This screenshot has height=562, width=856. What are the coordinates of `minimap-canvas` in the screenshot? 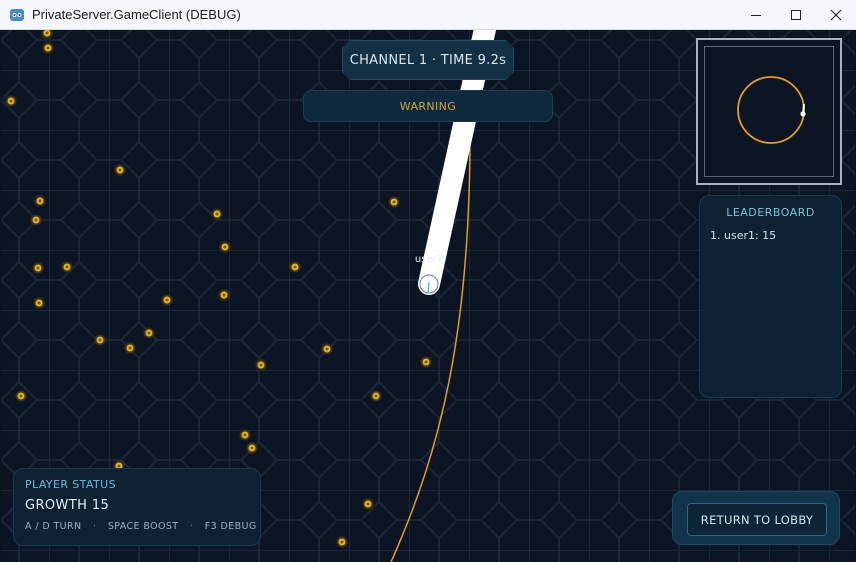 It's located at (771, 110).